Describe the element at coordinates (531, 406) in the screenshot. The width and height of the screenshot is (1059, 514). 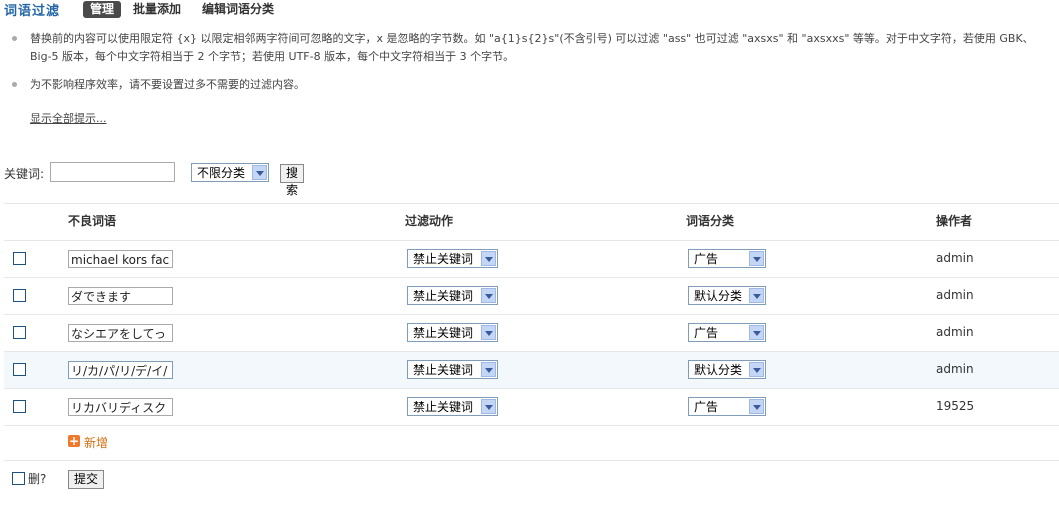
I see `table-row: リカバリディスク 禁止关键词 广告 19525` at that location.